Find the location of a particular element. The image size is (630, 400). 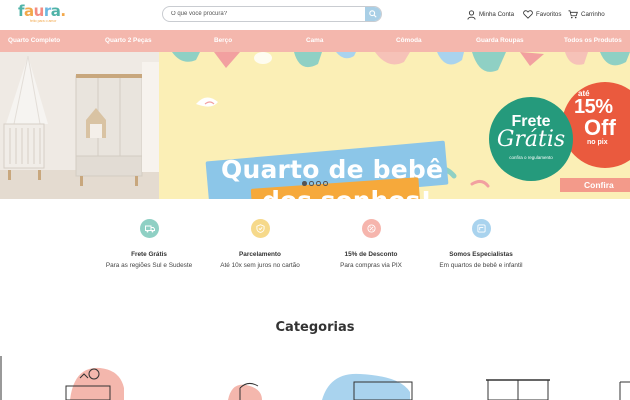

nursery-photo is located at coordinates (79, 125).